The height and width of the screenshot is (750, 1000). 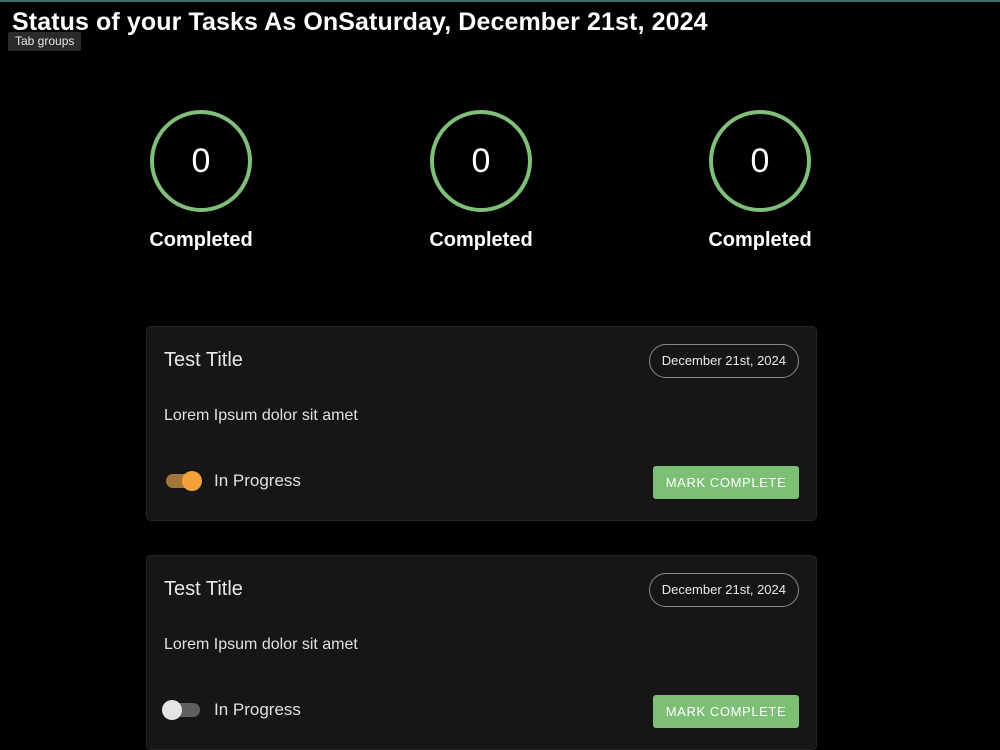 I want to click on stat-completed-2: 0 Completed, so click(x=481, y=181).